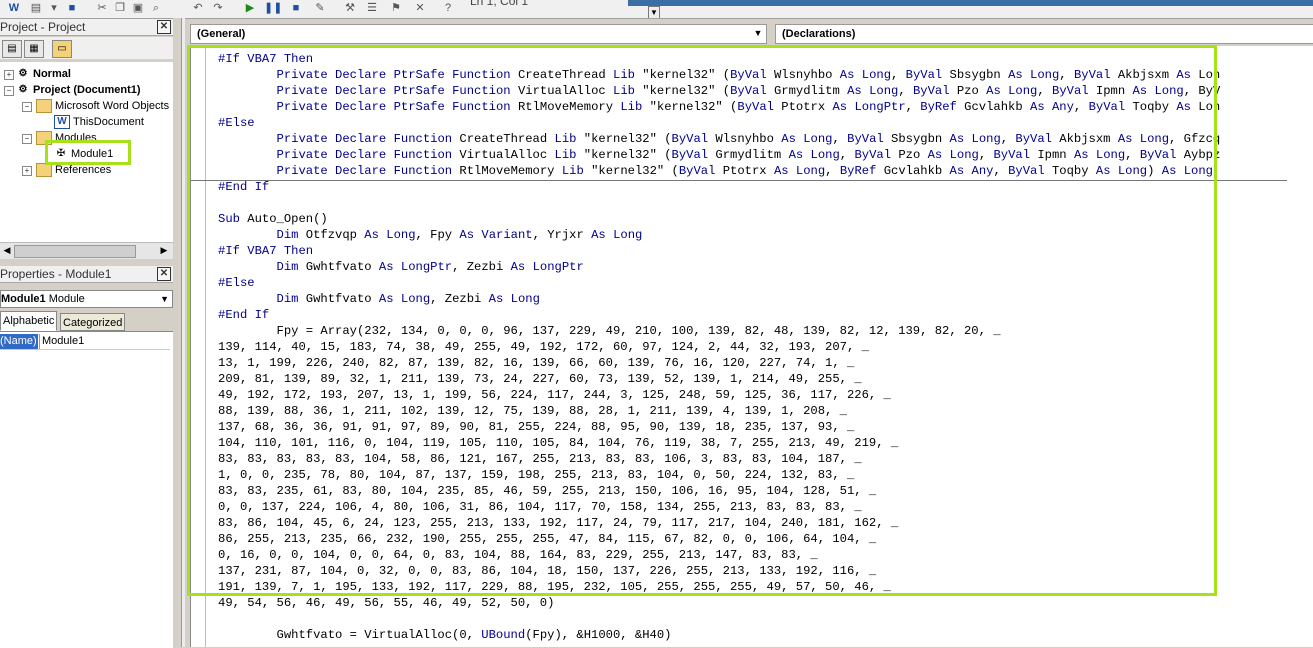 This screenshot has width=1313, height=648. I want to click on scroll-right-icon: ▶, so click(164, 250).